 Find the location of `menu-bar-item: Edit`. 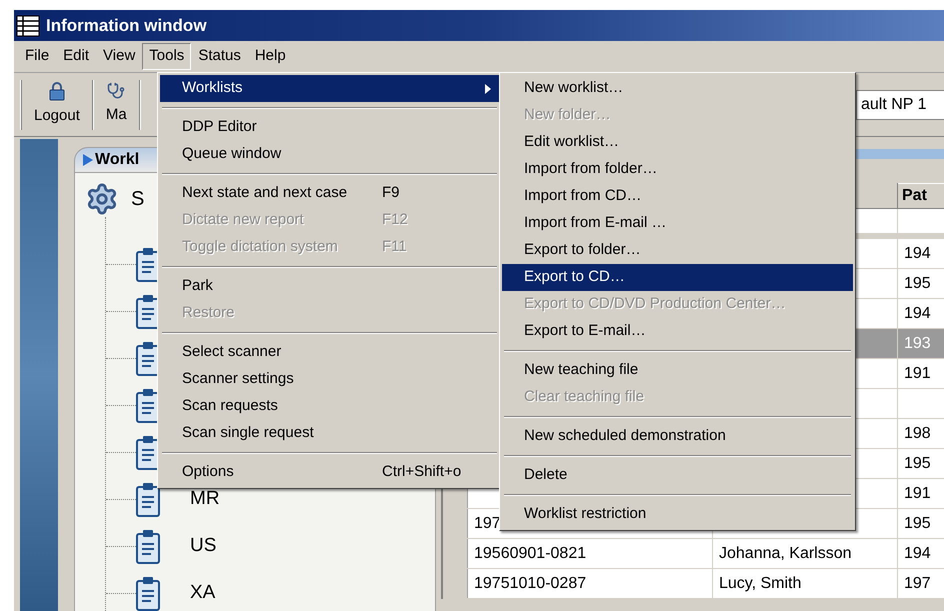

menu-bar-item: Edit is located at coordinates (76, 56).